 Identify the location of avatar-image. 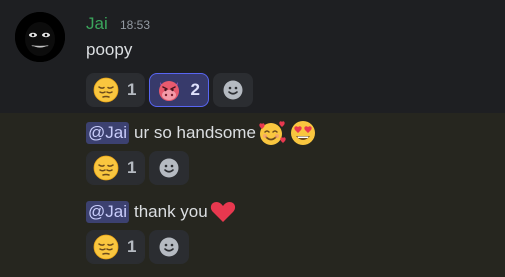
(40, 37).